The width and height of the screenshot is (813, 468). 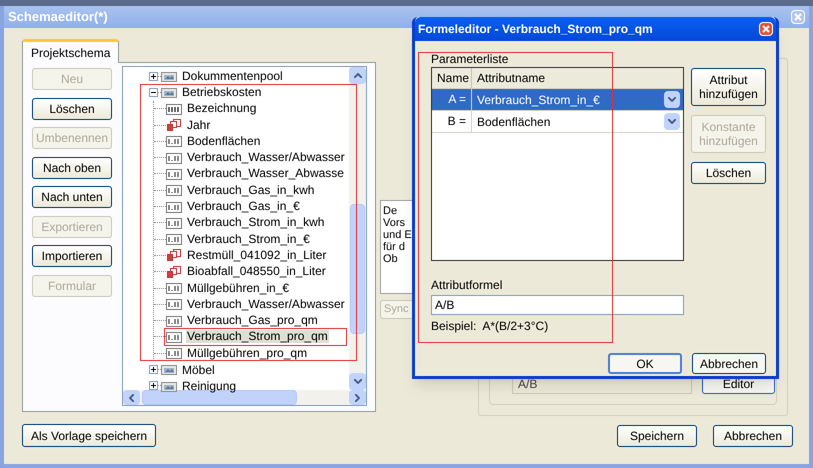 I want to click on collapse-icon, so click(x=153, y=92).